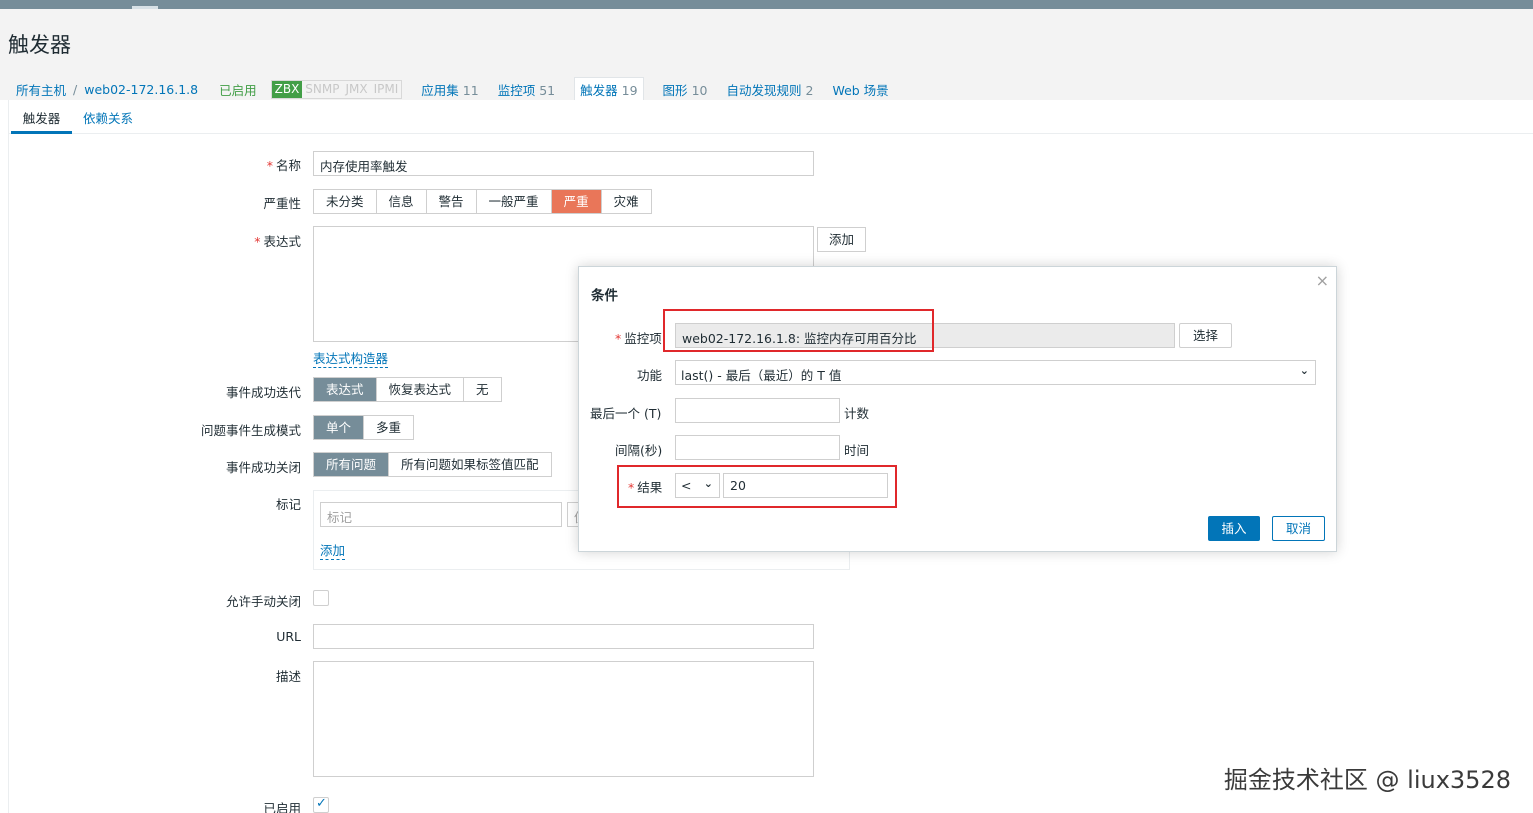 The height and width of the screenshot is (813, 1533). What do you see at coordinates (1304, 370) in the screenshot?
I see `chevron-down-icon: ⌄` at bounding box center [1304, 370].